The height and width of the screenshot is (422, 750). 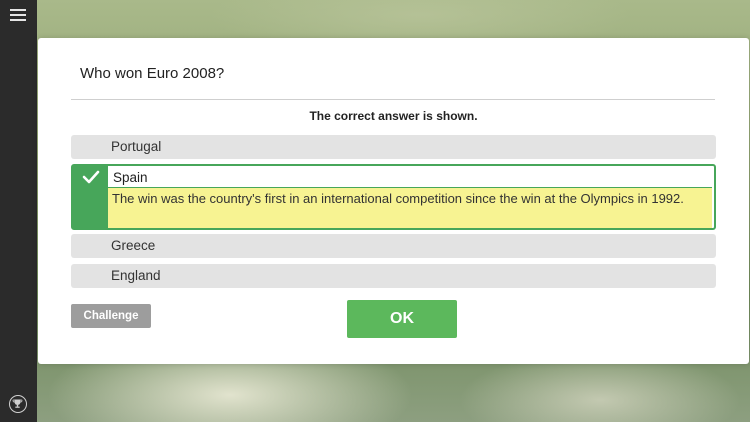 What do you see at coordinates (393, 246) in the screenshot?
I see `answer-option-greece: Greece` at bounding box center [393, 246].